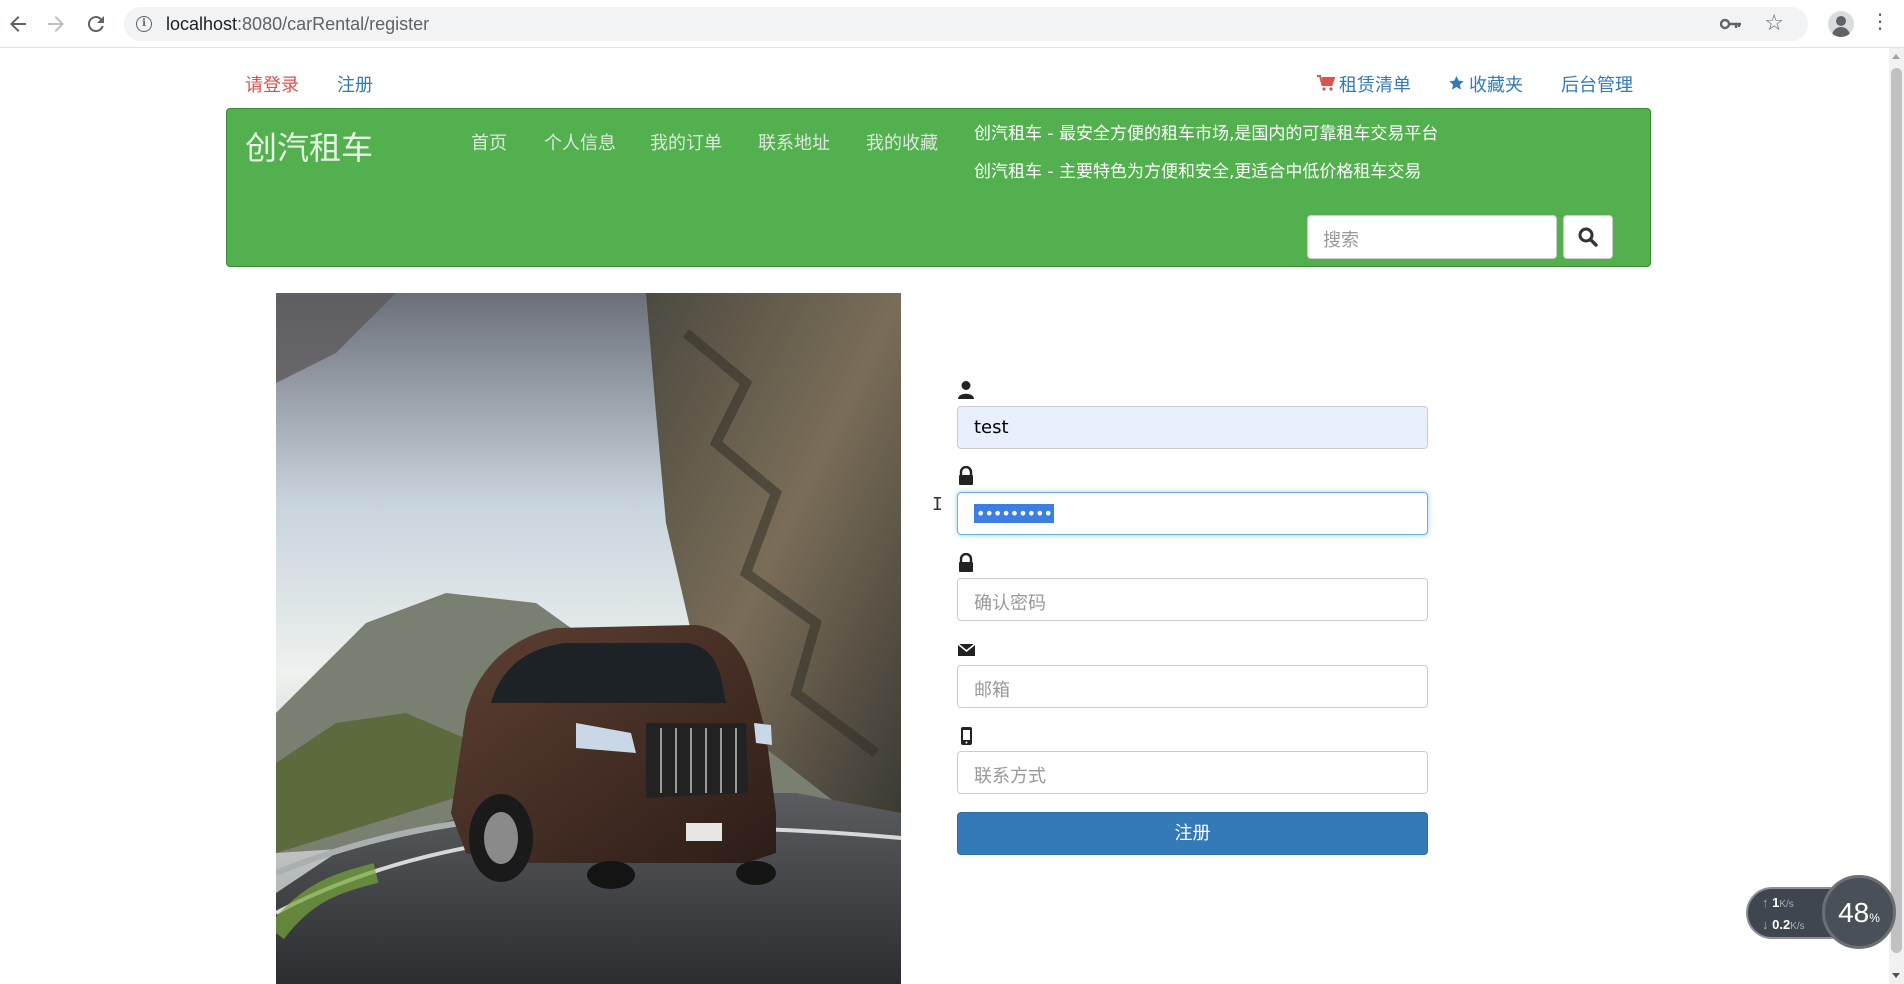  I want to click on download-value: 0.2, so click(1781, 924).